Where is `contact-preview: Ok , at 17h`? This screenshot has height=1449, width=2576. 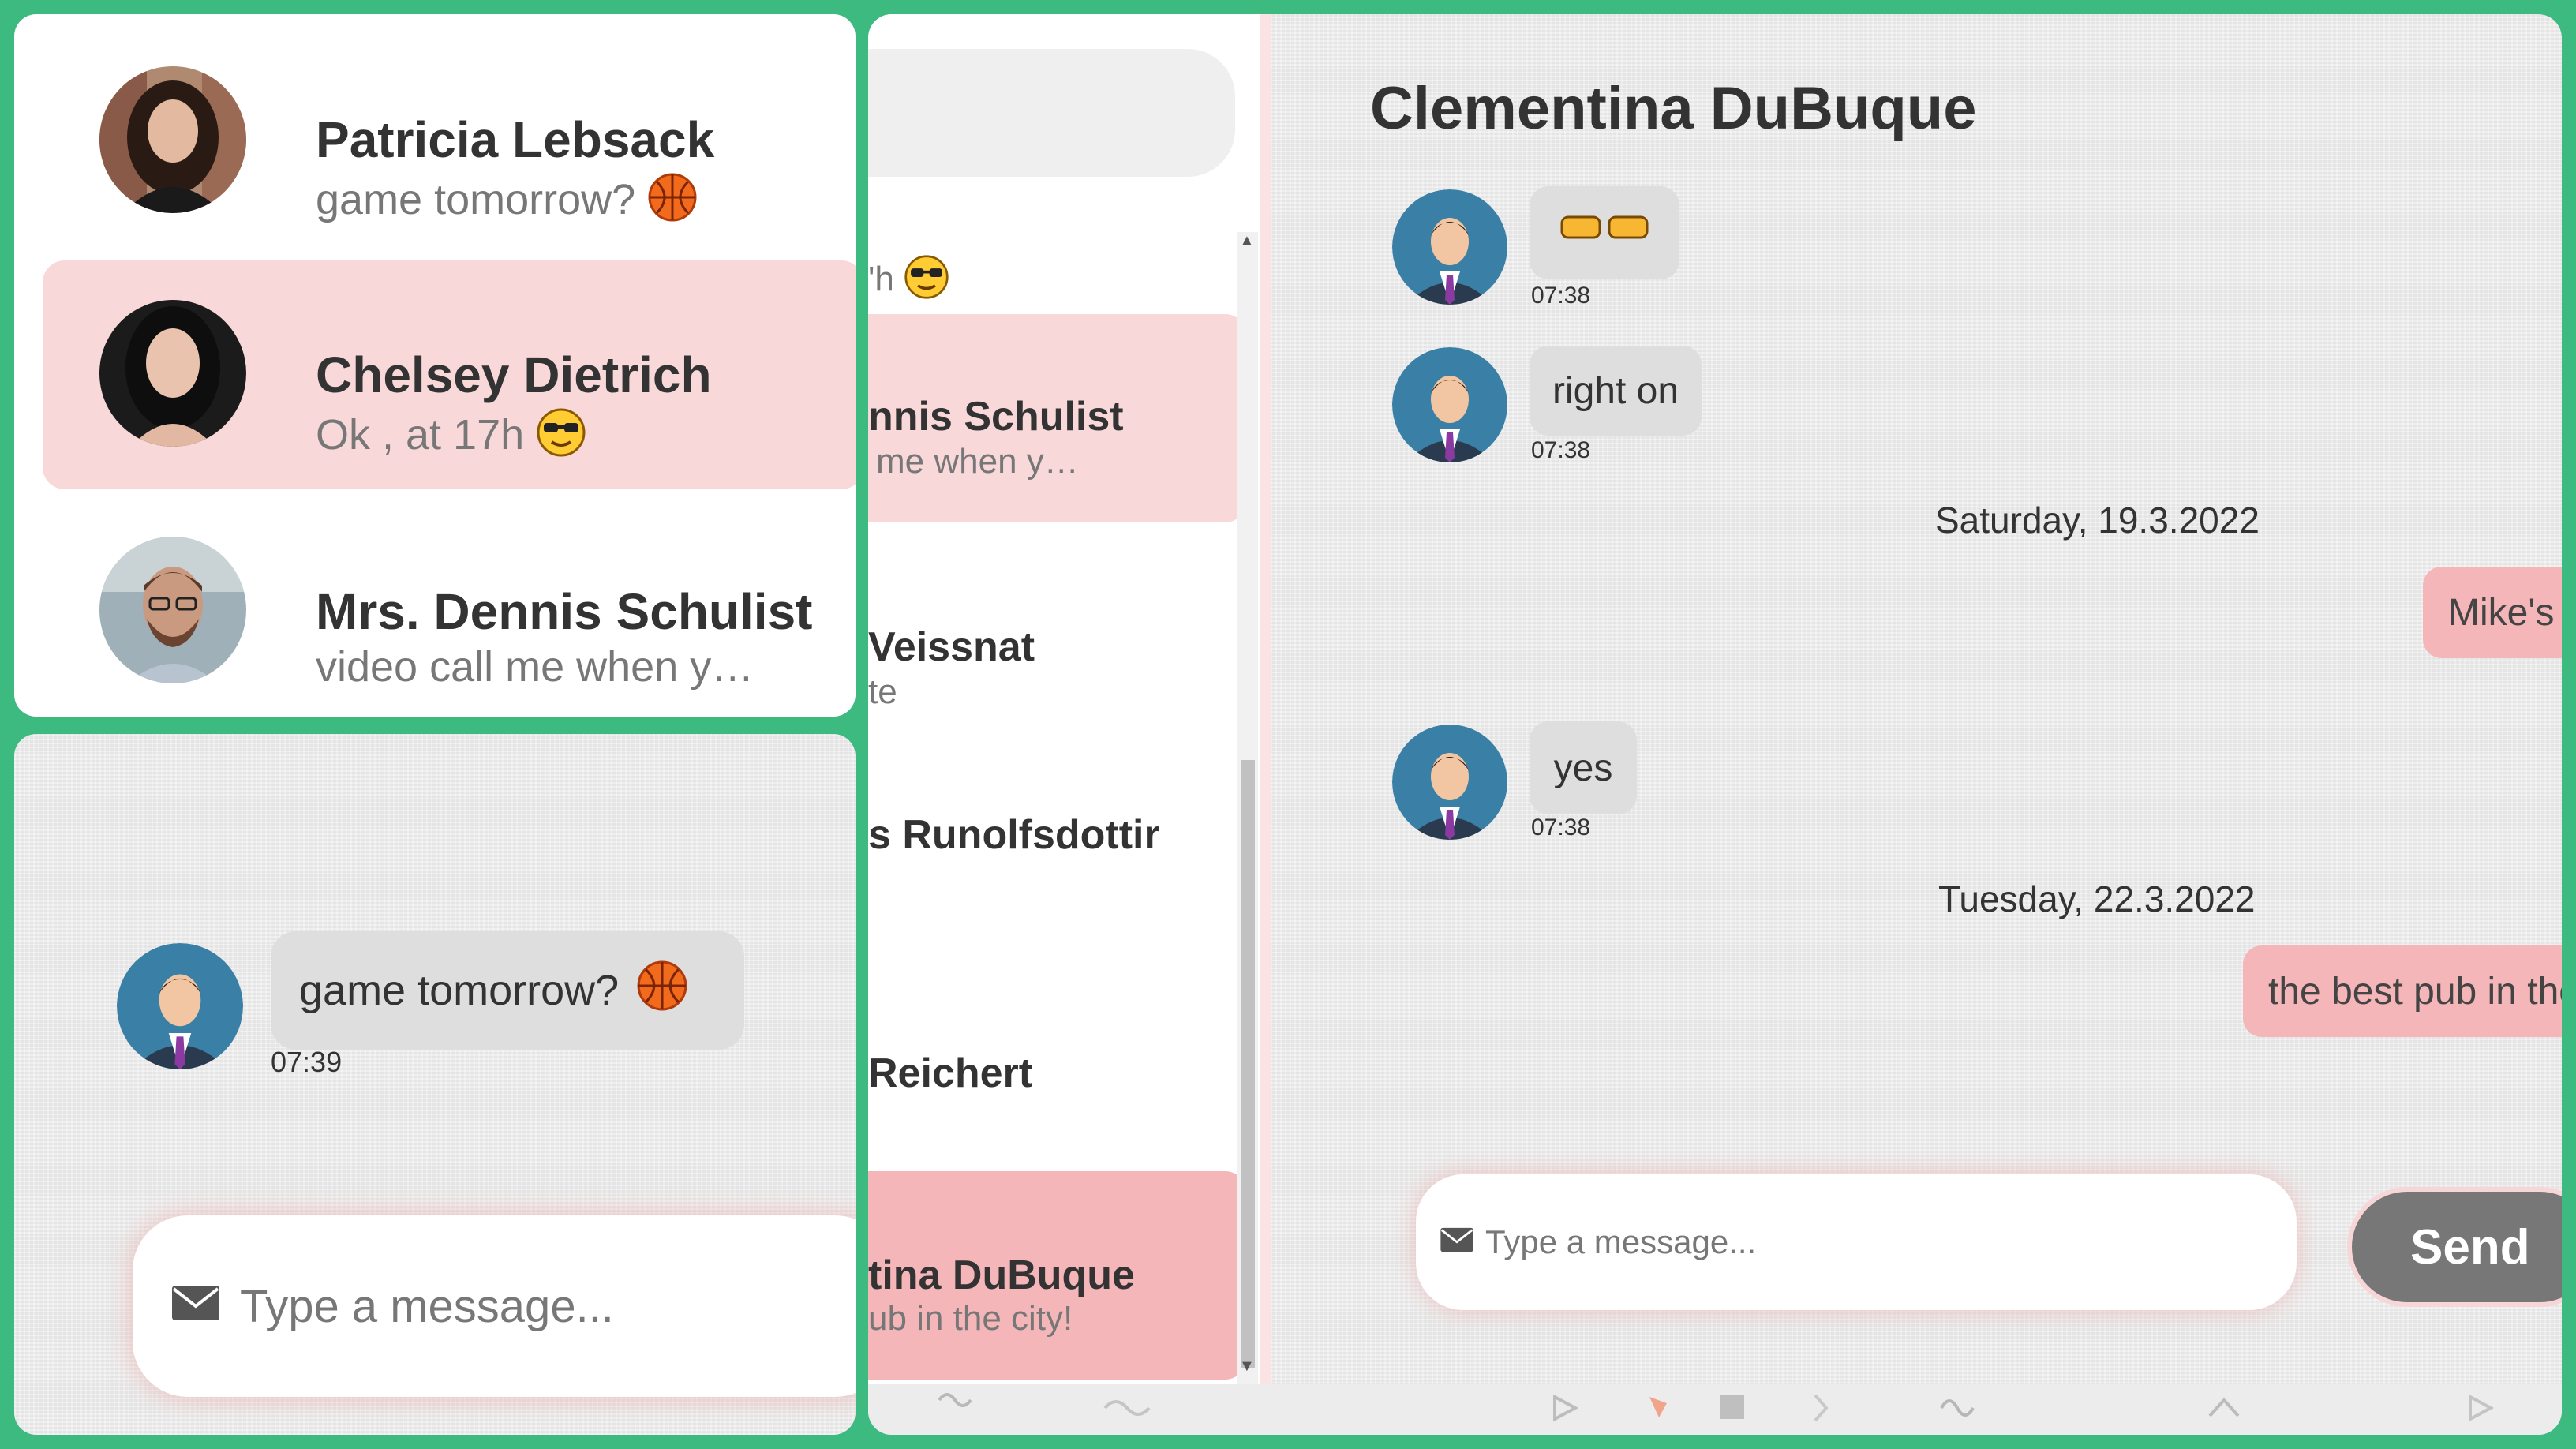
contact-preview: Ok , at 17h is located at coordinates (451, 437).